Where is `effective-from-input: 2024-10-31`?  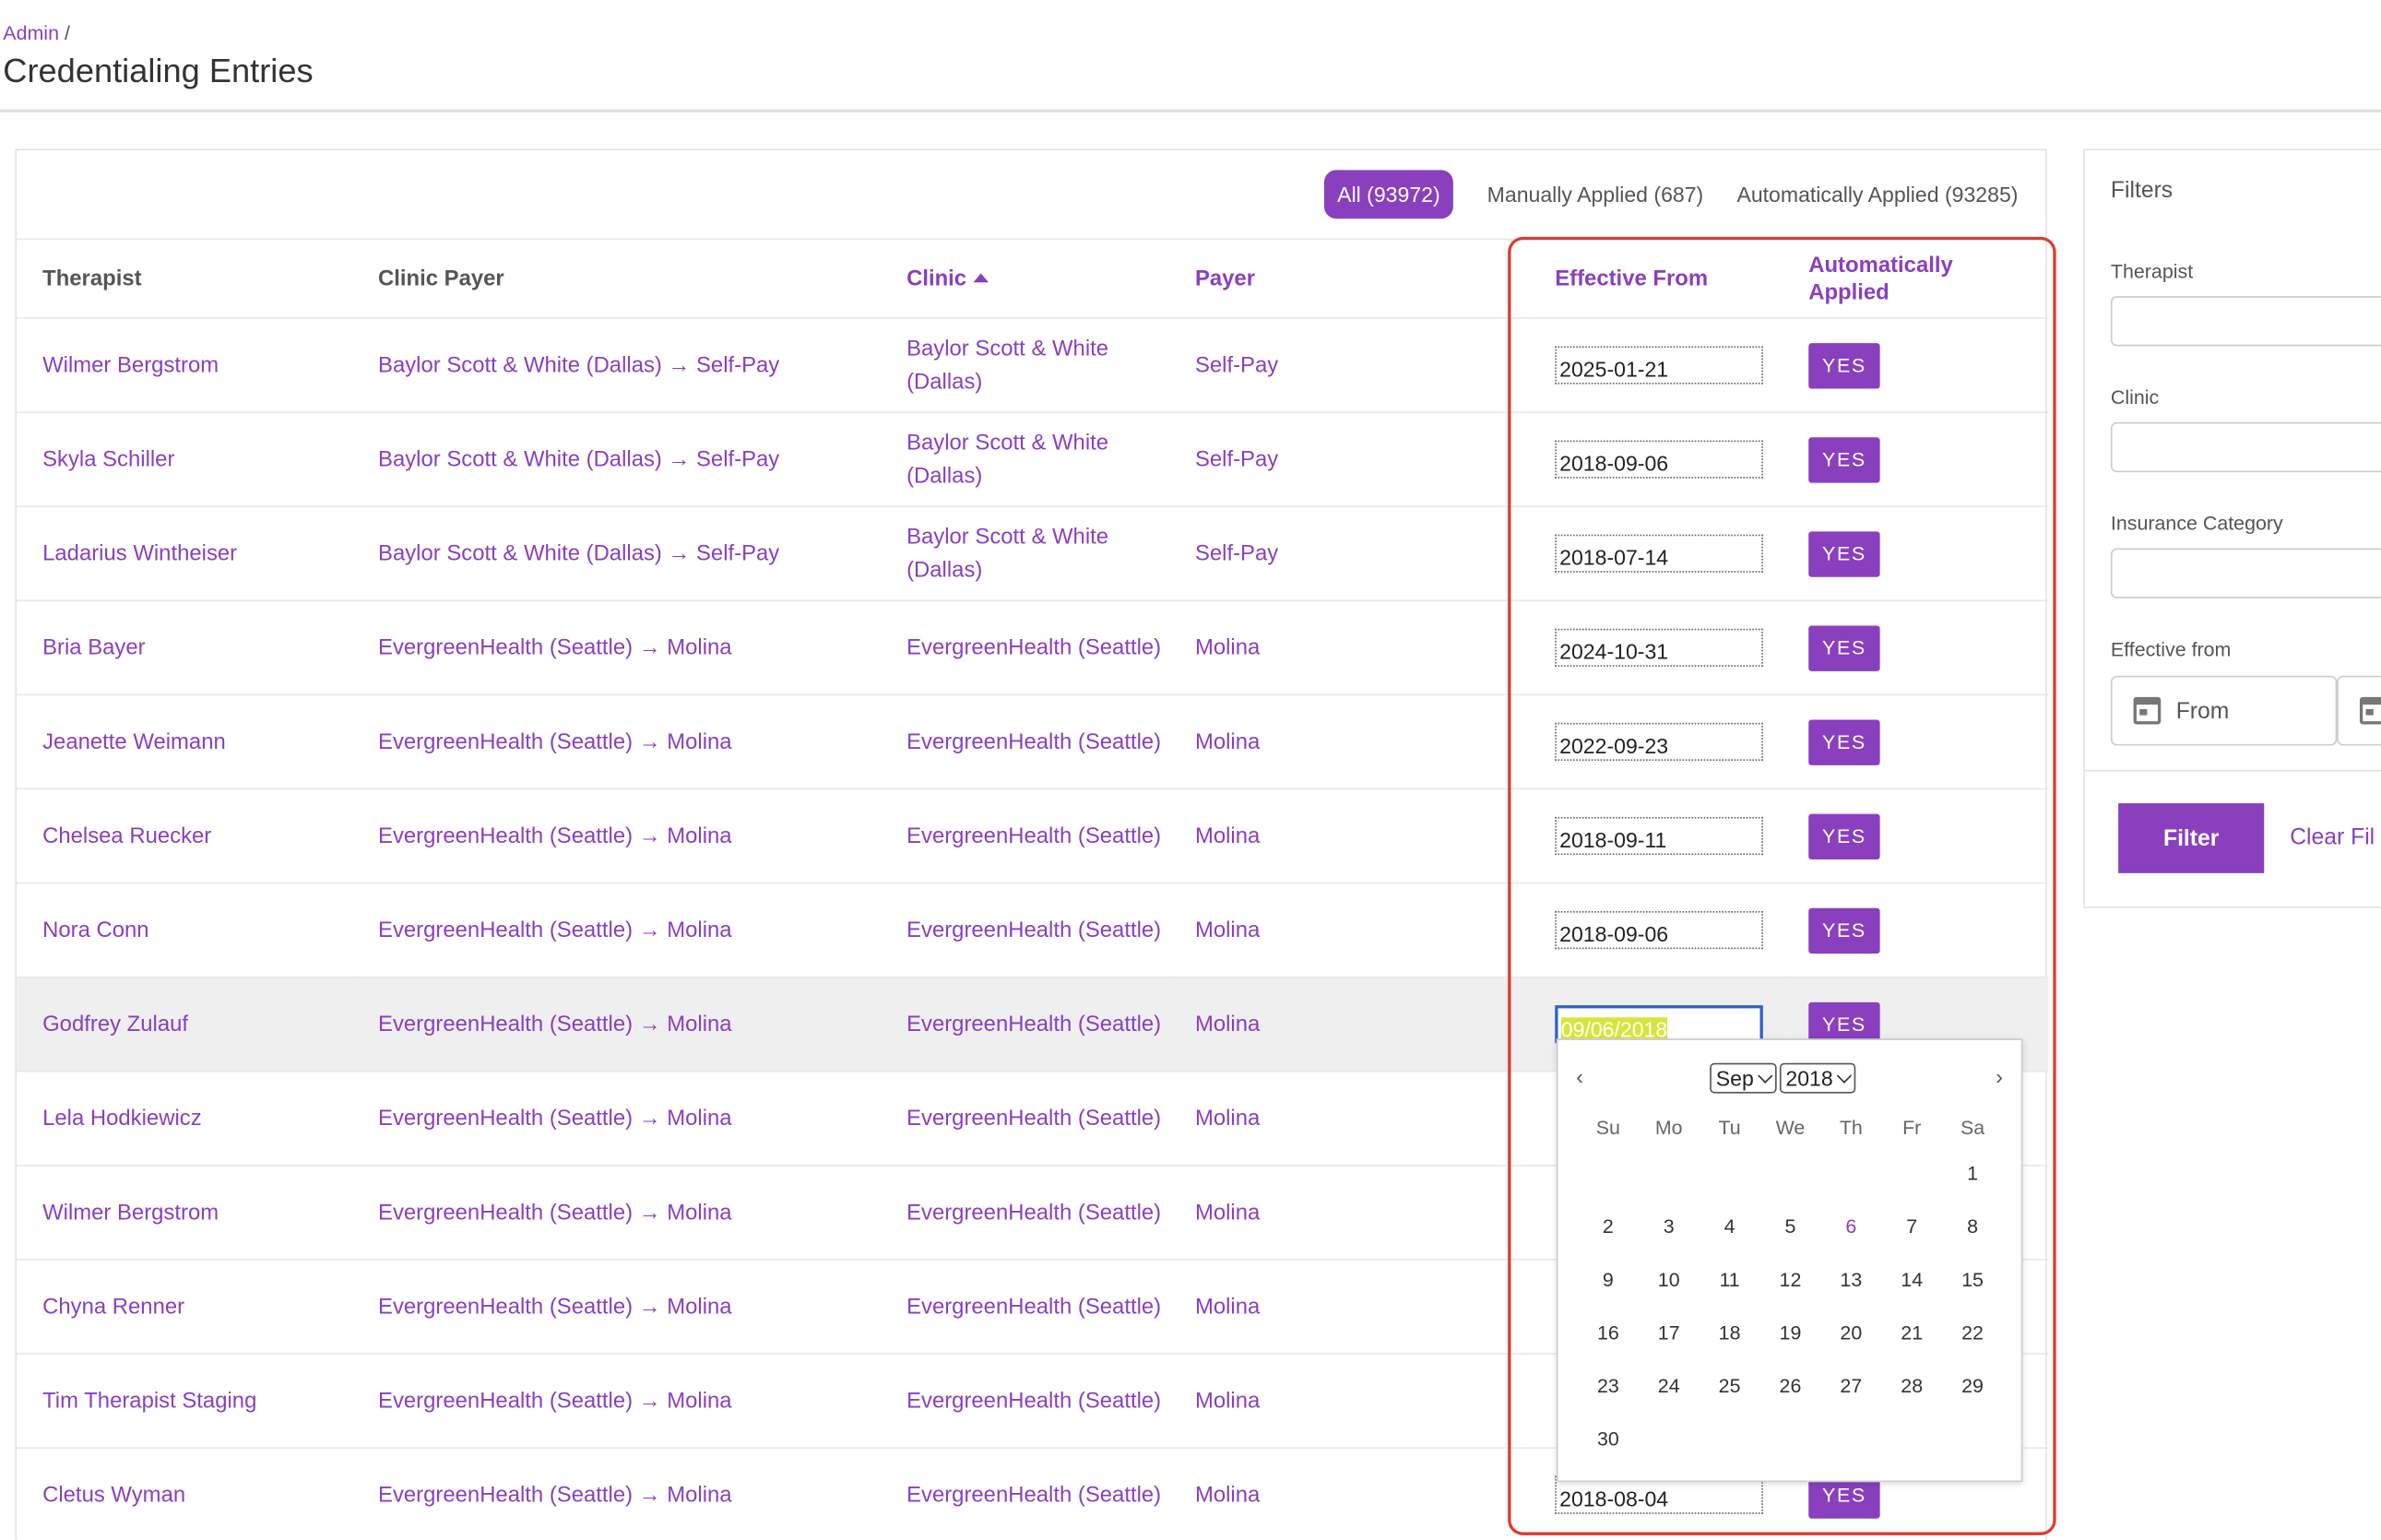
effective-from-input: 2024-10-31 is located at coordinates (1659, 648).